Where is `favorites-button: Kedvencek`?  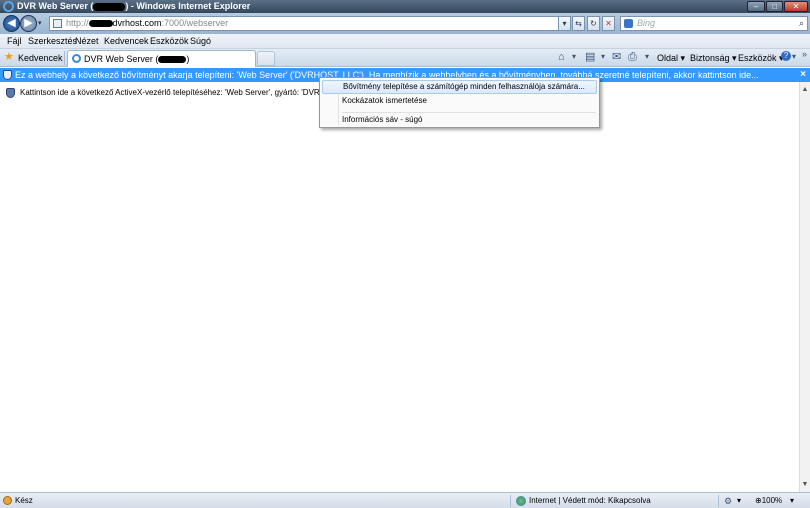 favorites-button: Kedvencek is located at coordinates (40, 58).